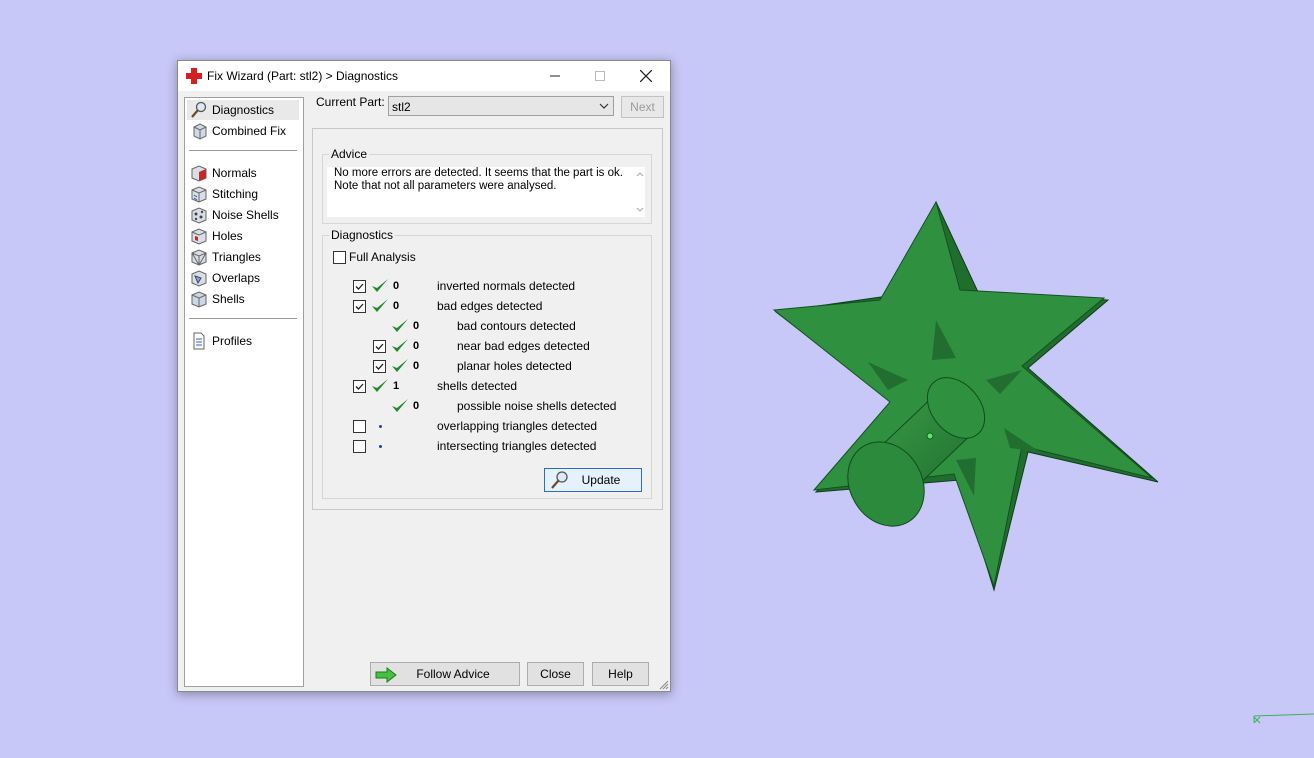  Describe the element at coordinates (362, 235) in the screenshot. I see `diagnostics-title: Diagnostics` at that location.